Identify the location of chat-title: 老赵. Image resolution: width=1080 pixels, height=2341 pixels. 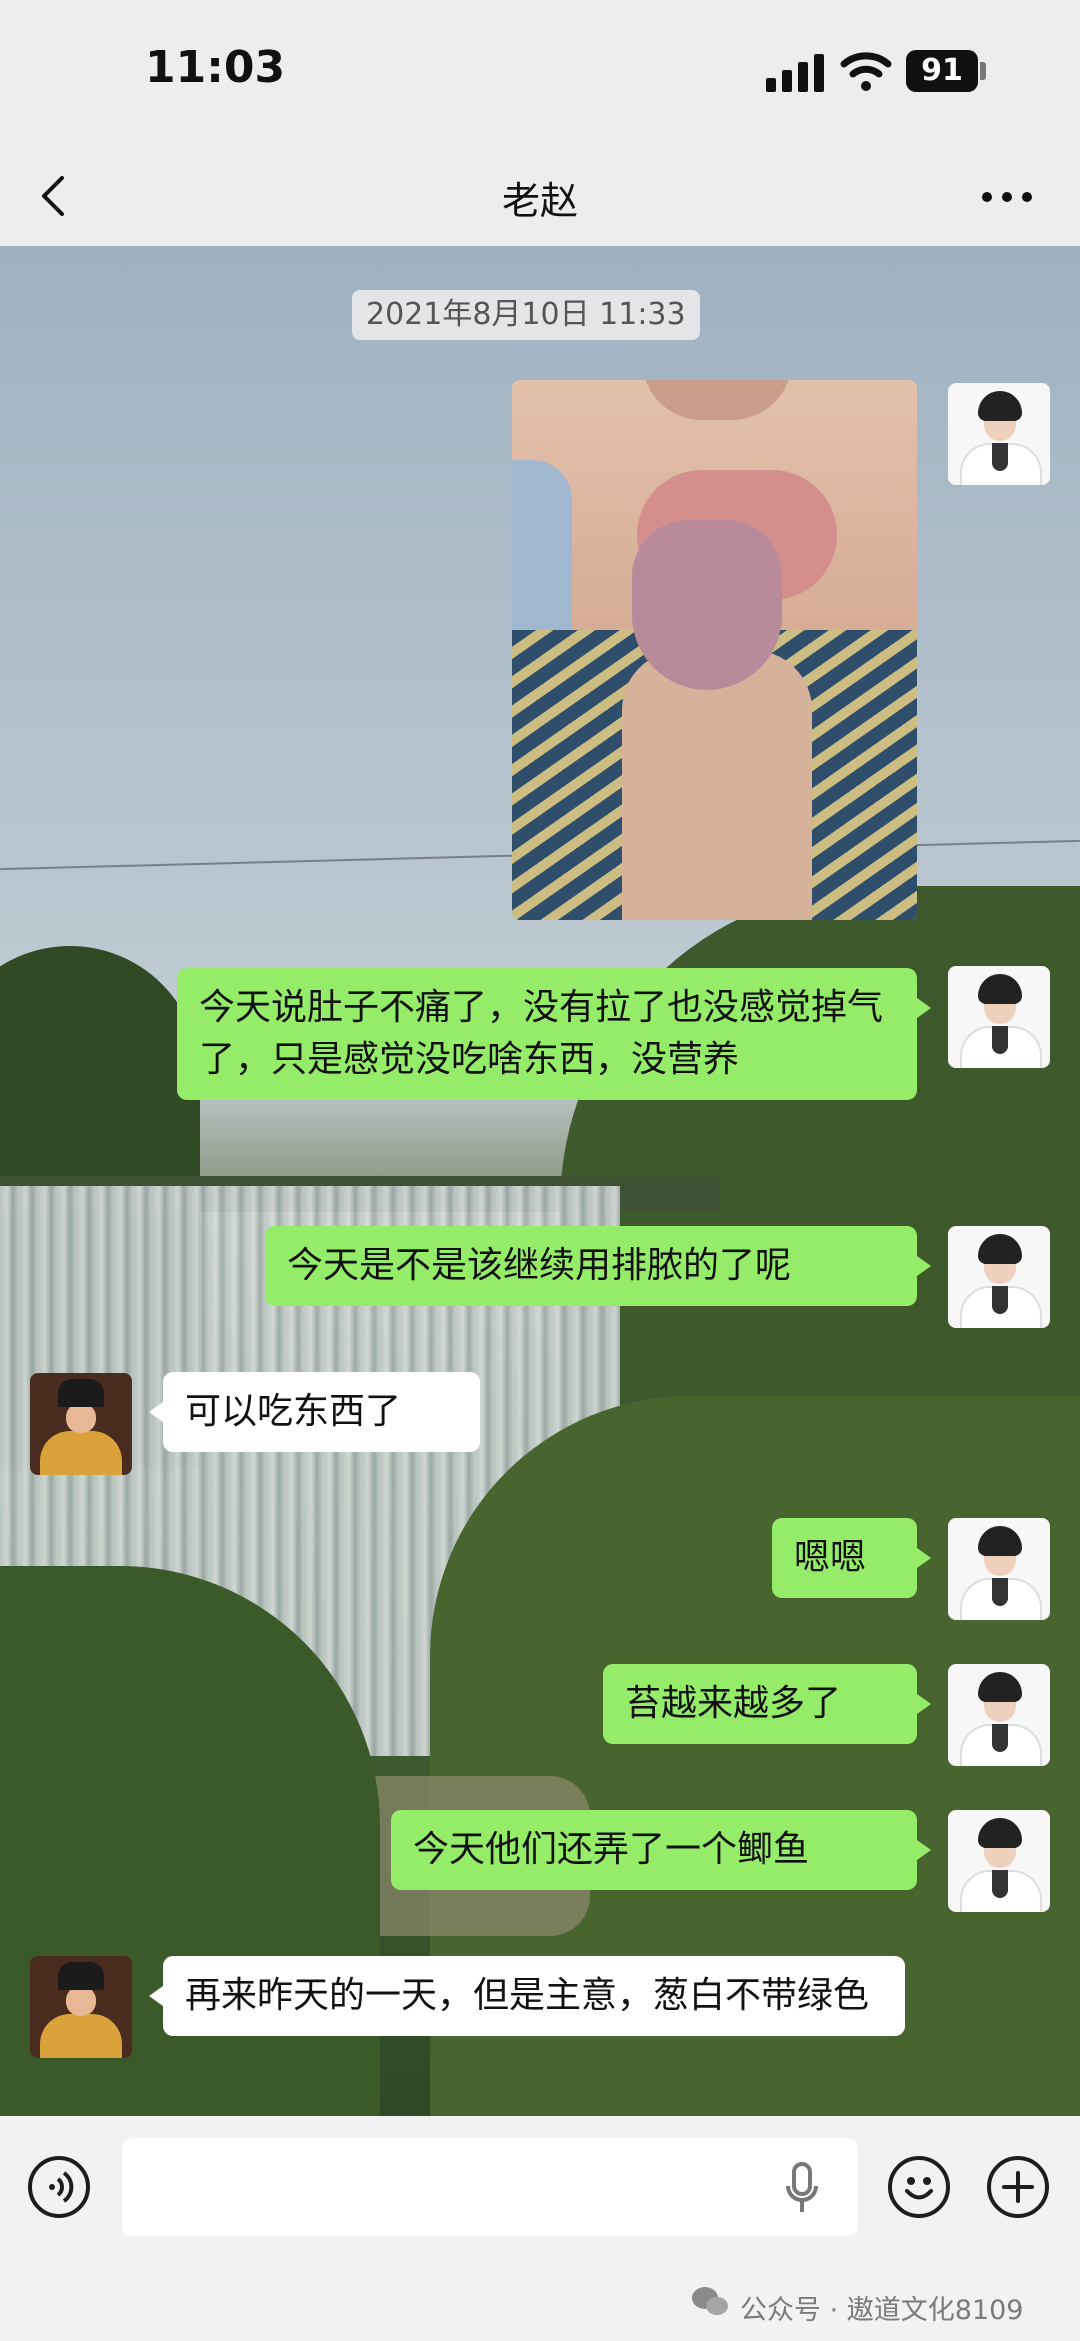
(539, 201).